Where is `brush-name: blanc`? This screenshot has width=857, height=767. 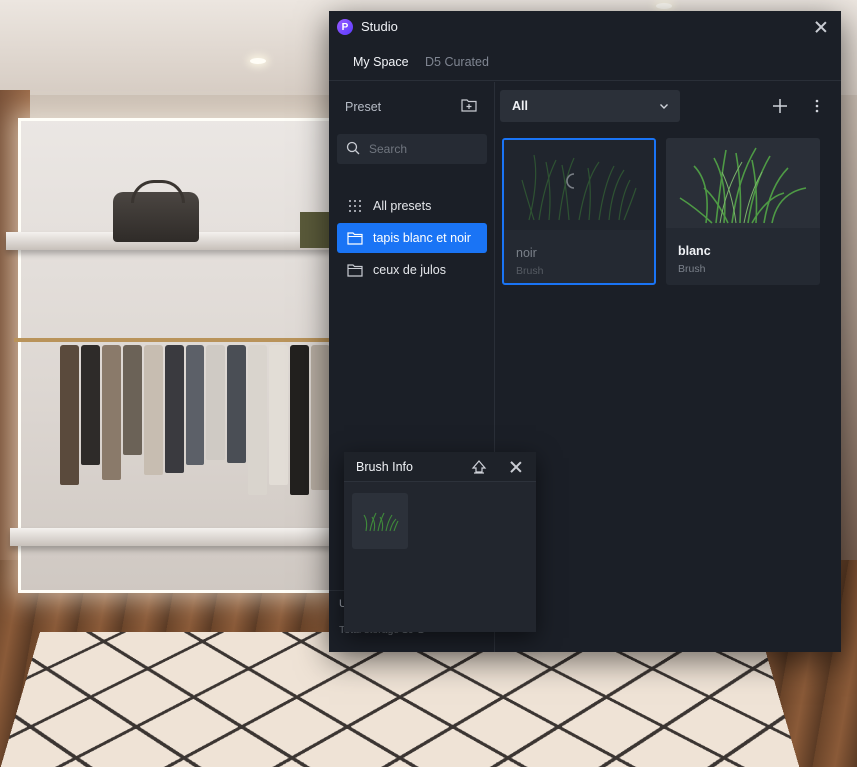 brush-name: blanc is located at coordinates (694, 251).